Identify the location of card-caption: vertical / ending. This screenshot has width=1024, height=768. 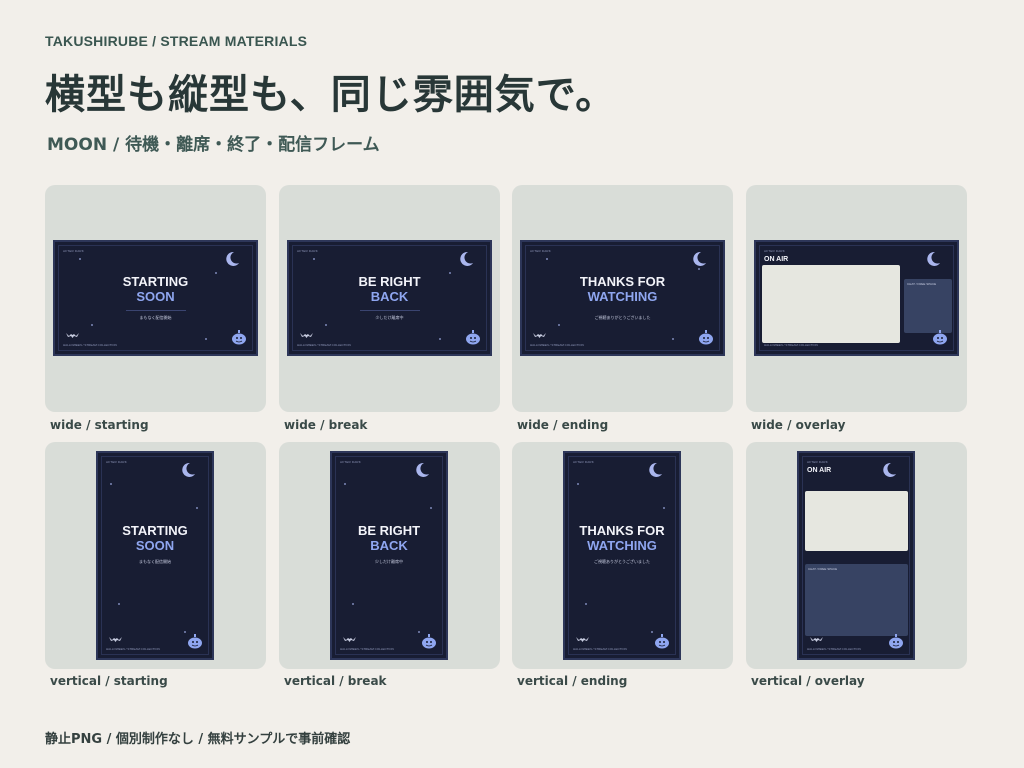
(572, 681).